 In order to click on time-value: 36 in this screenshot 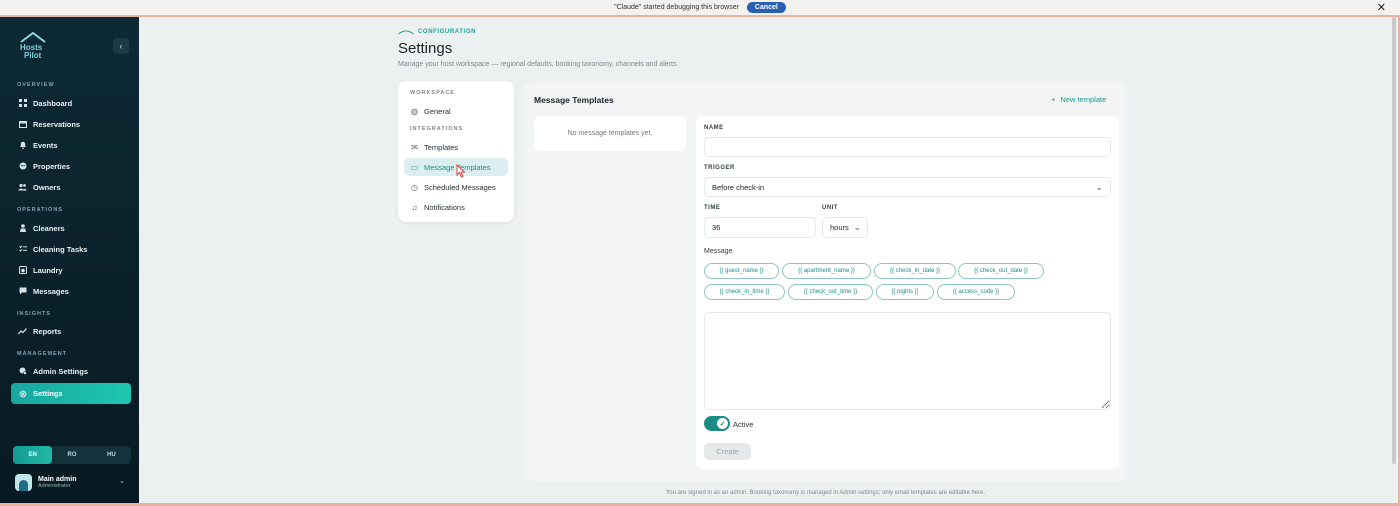, I will do `click(716, 227)`.